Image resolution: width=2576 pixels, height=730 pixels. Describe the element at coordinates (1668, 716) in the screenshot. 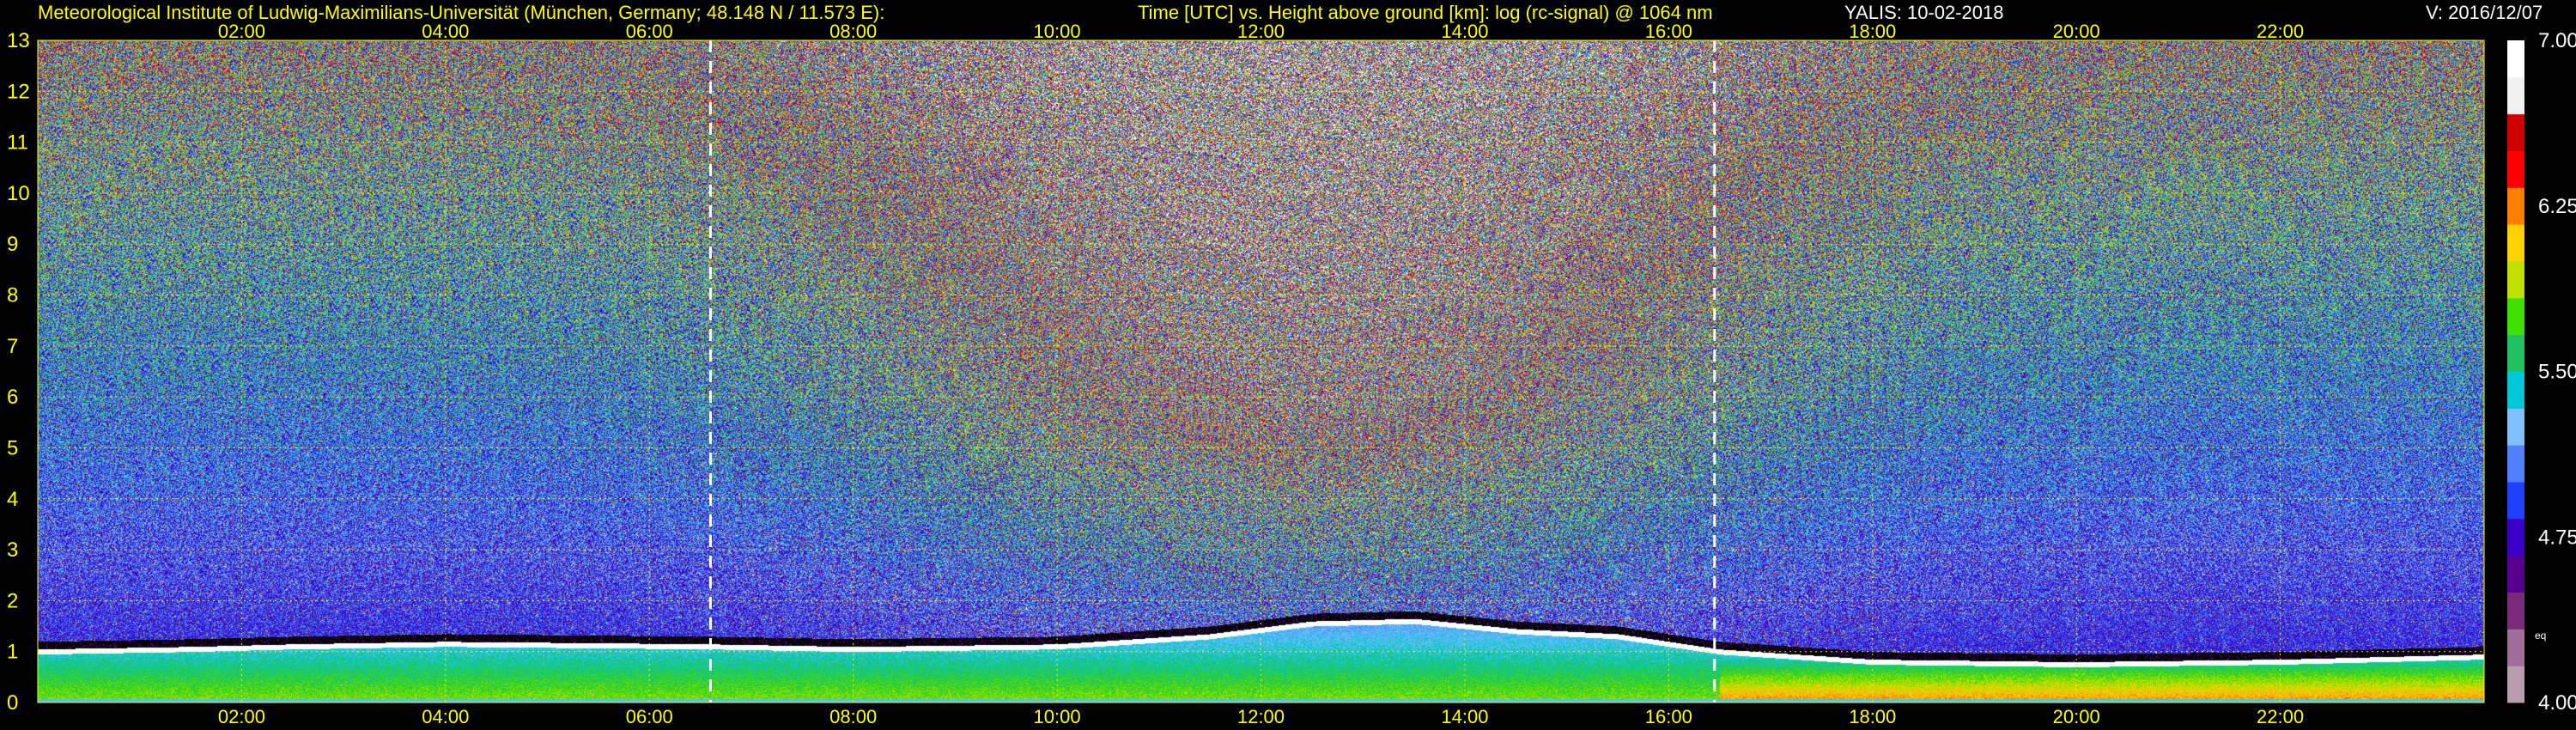

I see `x-tick-label-bottom: 16:00` at that location.